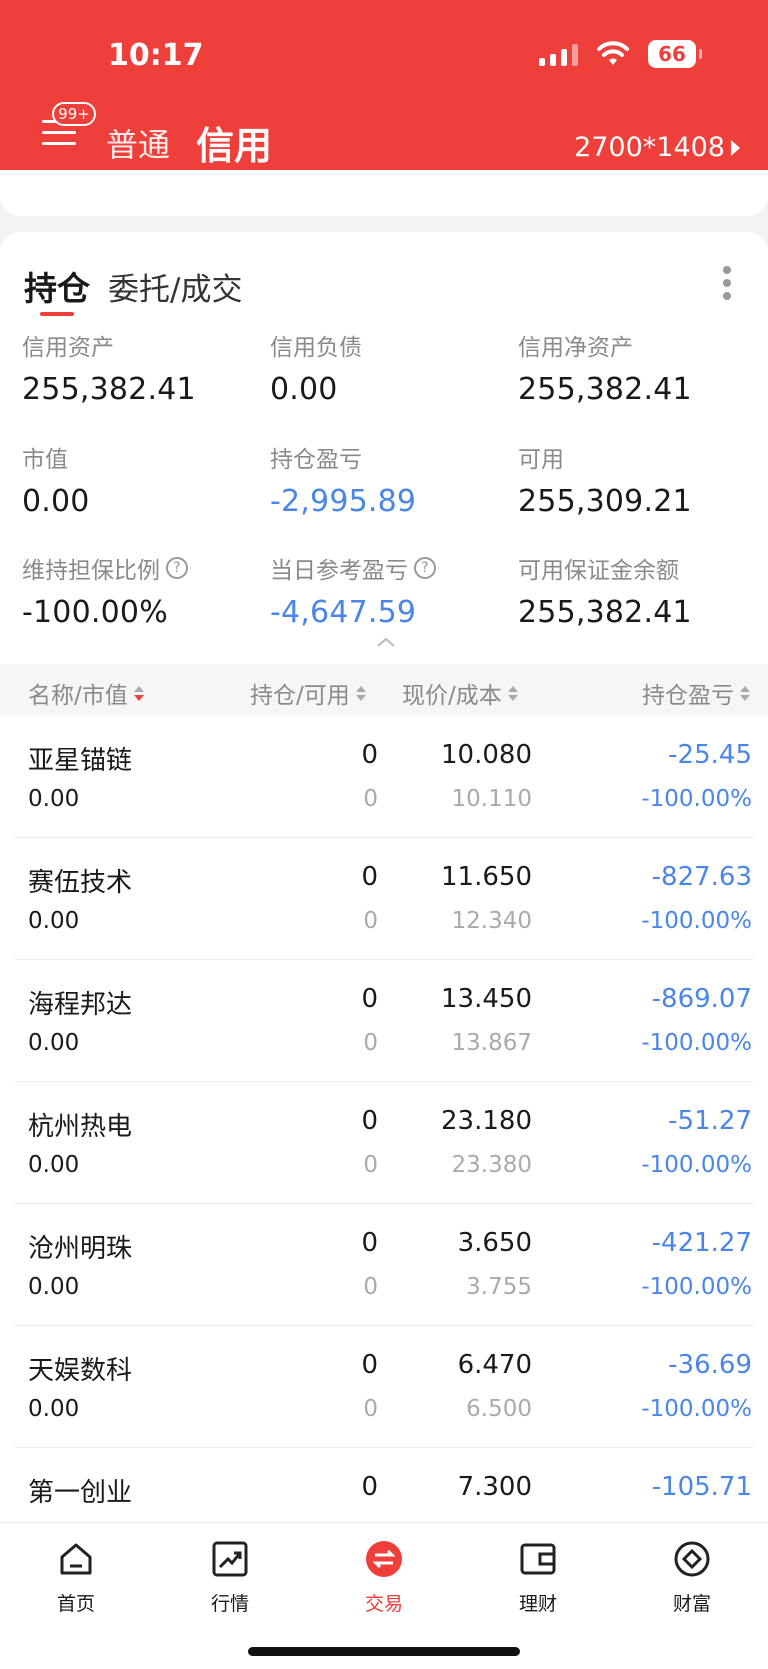  I want to click on summary-label: 信用负债, so click(316, 348).